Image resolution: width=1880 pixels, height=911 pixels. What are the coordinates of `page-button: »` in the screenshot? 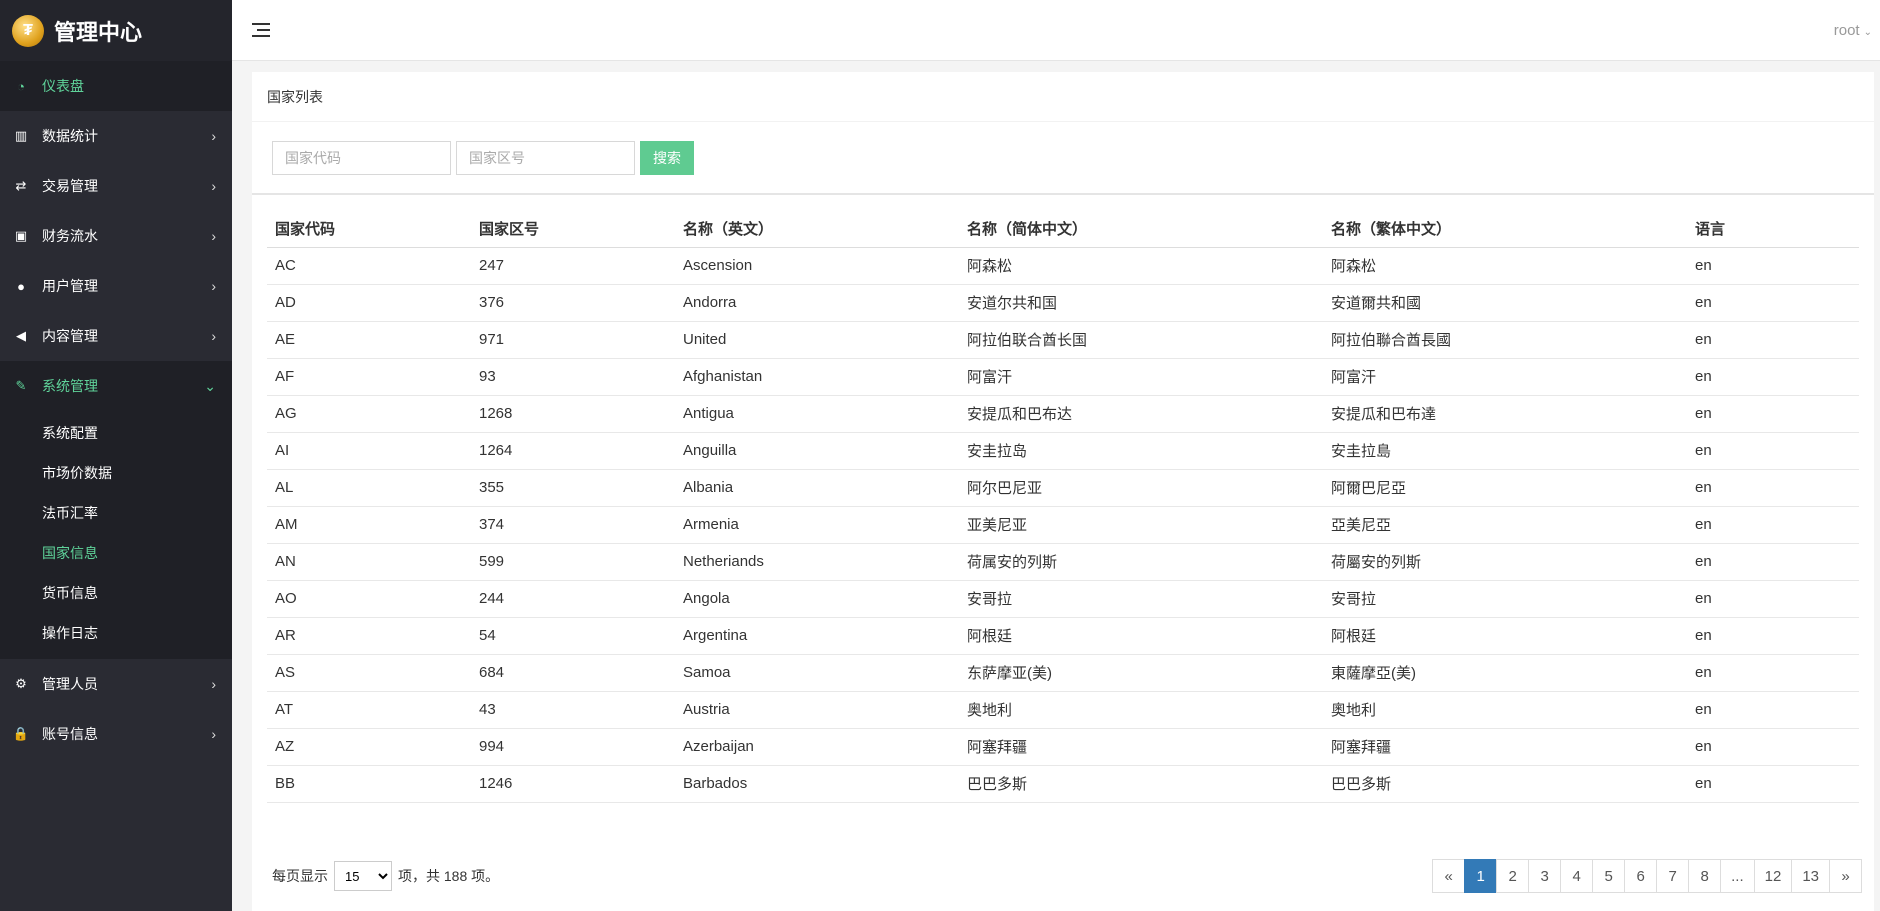 It's located at (1845, 876).